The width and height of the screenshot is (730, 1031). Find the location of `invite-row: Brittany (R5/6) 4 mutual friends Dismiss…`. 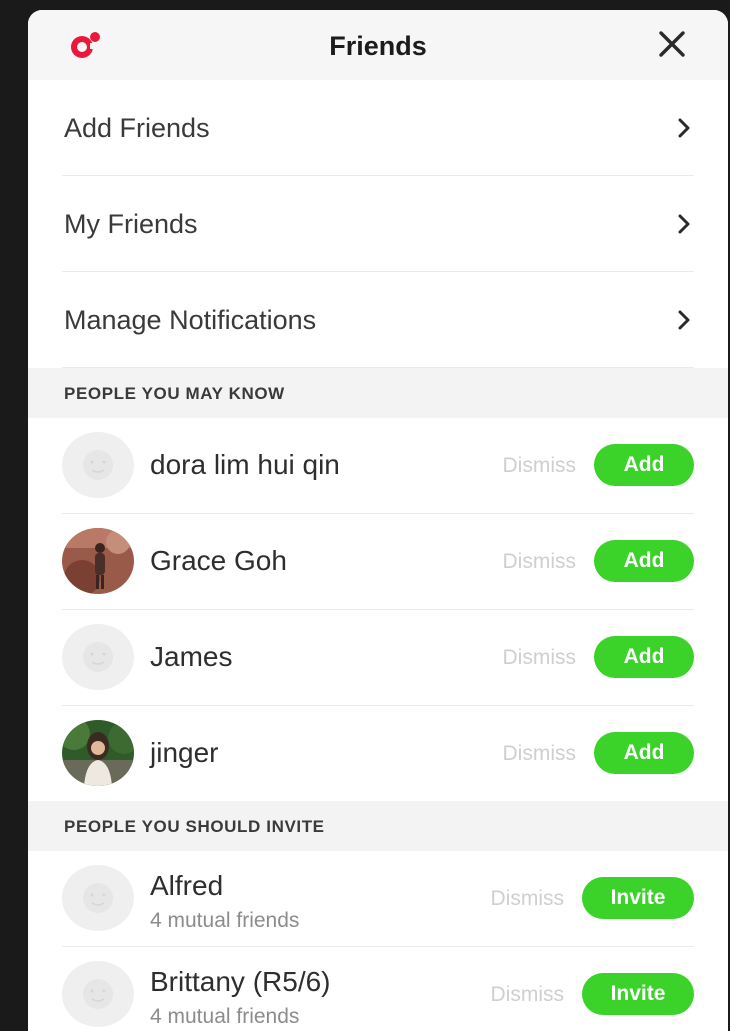

invite-row: Brittany (R5/6) 4 mutual friends Dismiss… is located at coordinates (378, 989).